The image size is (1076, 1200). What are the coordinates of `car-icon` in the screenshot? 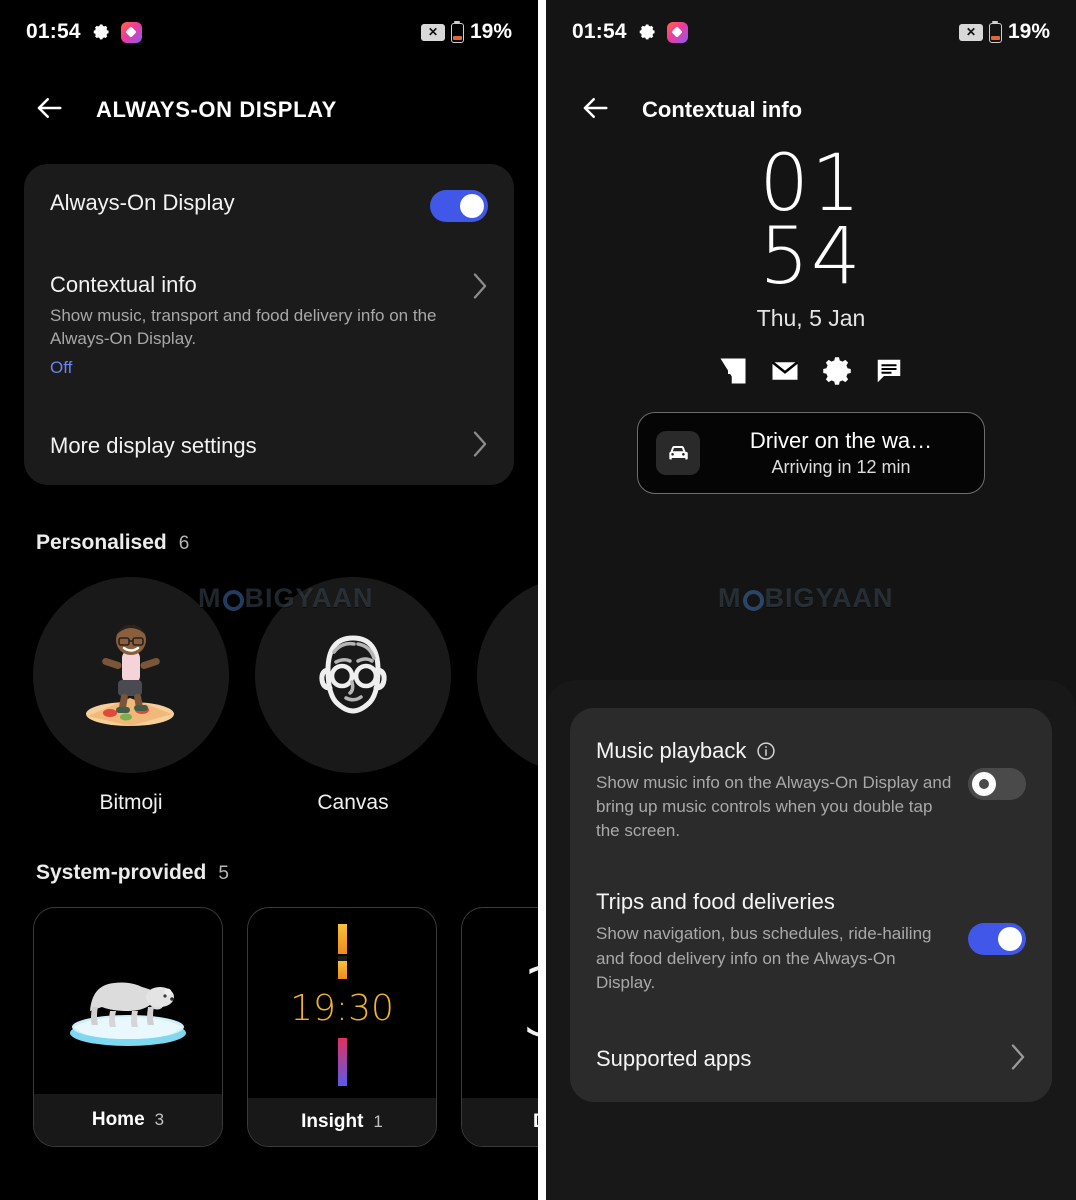 It's located at (678, 453).